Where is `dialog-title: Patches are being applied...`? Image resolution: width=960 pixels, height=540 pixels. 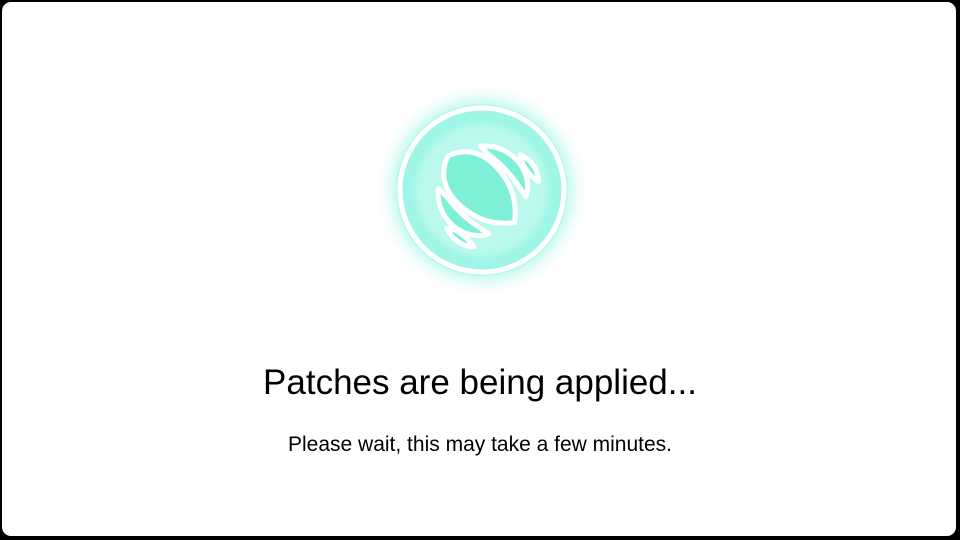 dialog-title: Patches are being applied... is located at coordinates (480, 382).